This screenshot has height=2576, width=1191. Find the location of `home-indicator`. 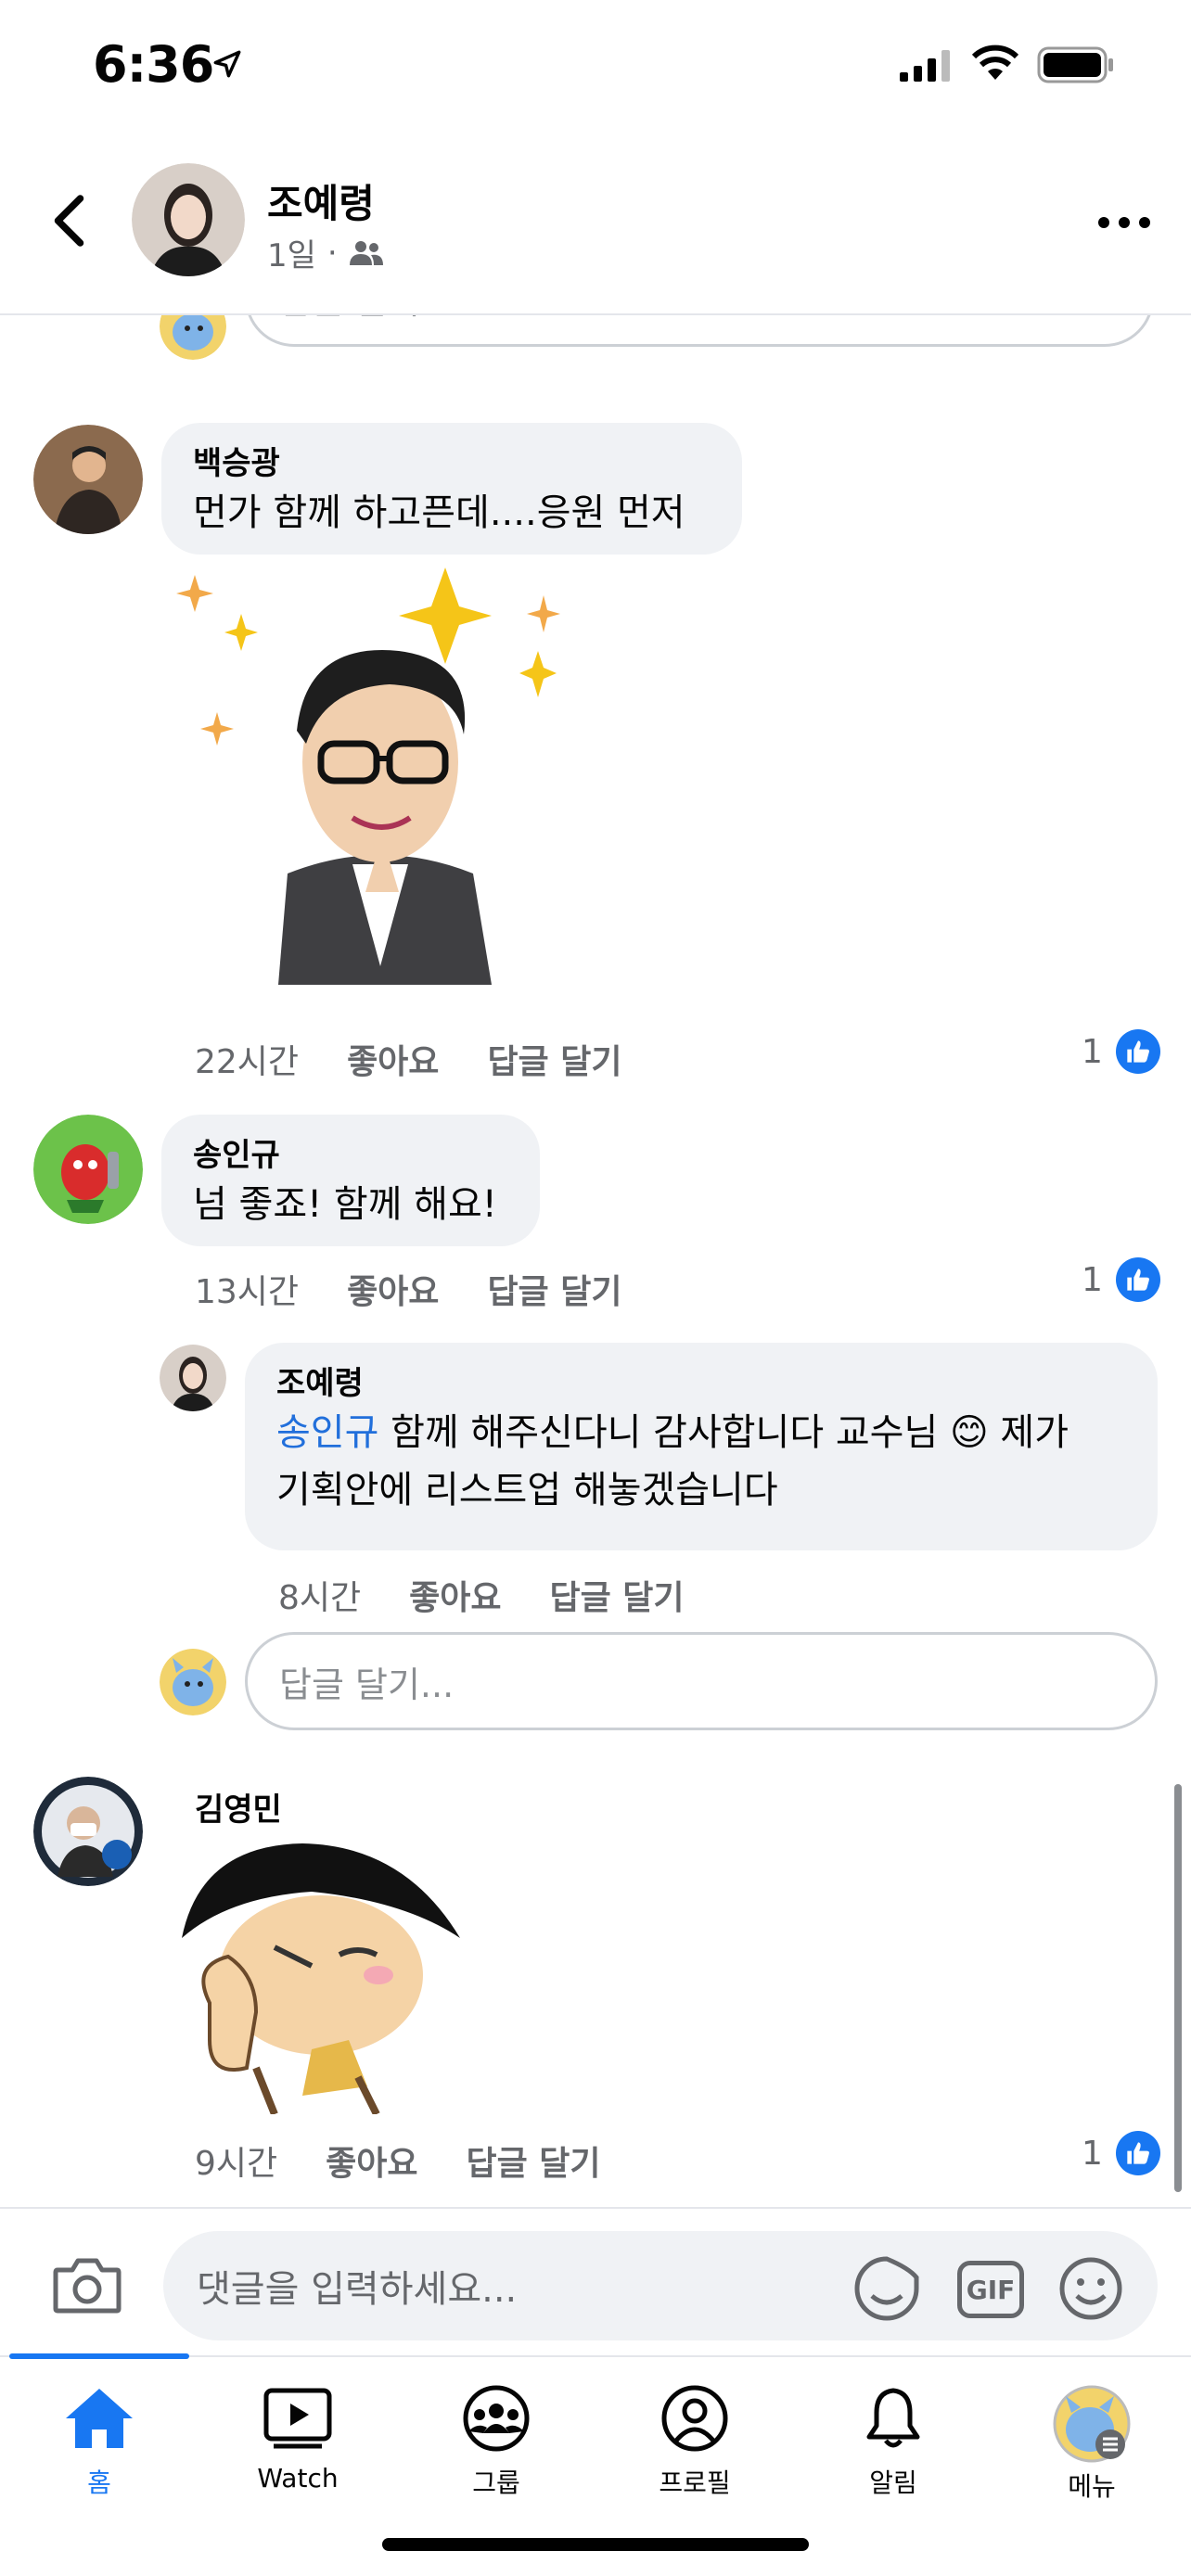

home-indicator is located at coordinates (595, 2544).